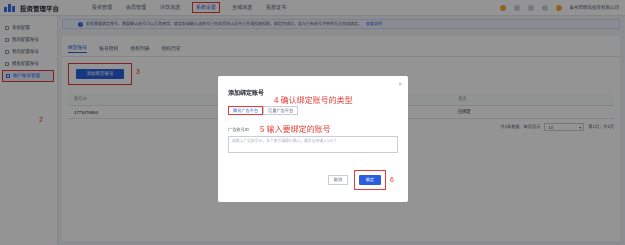  I want to click on account-id-input: 请输入广告账号ID，多个账号请换行输入，最多支持输入100个, so click(313, 144).